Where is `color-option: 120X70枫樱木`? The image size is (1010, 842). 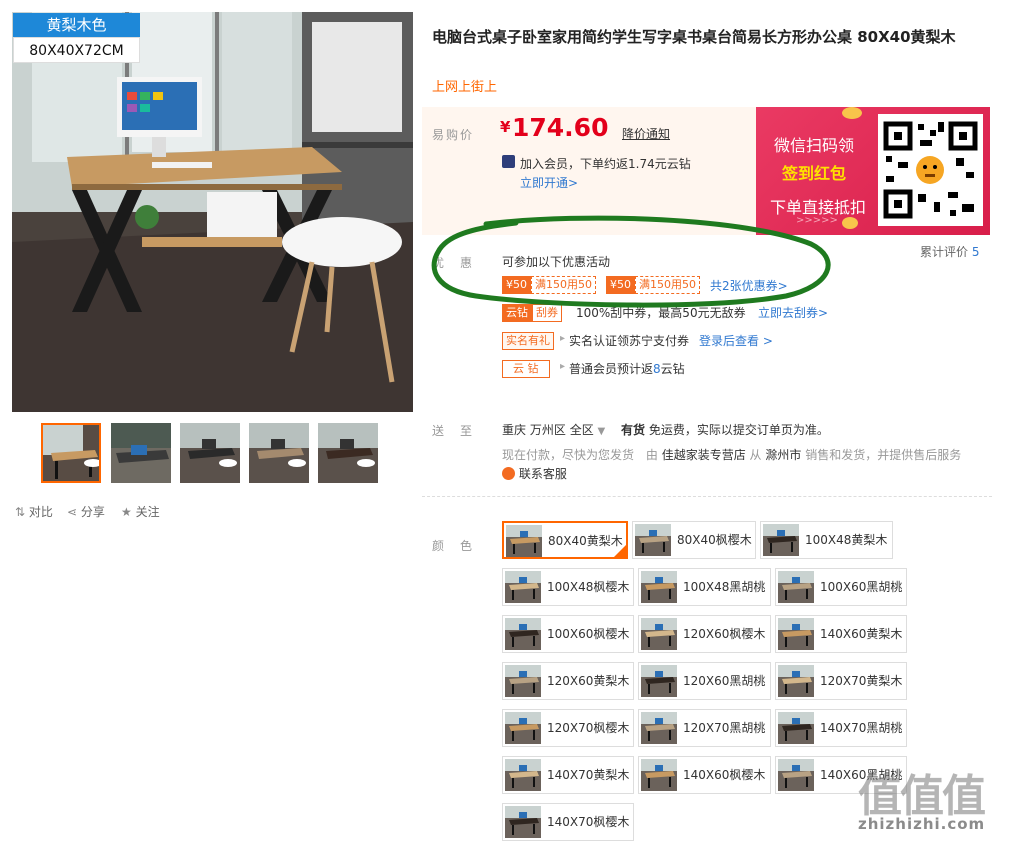
color-option: 120X70枫樱木 is located at coordinates (568, 728).